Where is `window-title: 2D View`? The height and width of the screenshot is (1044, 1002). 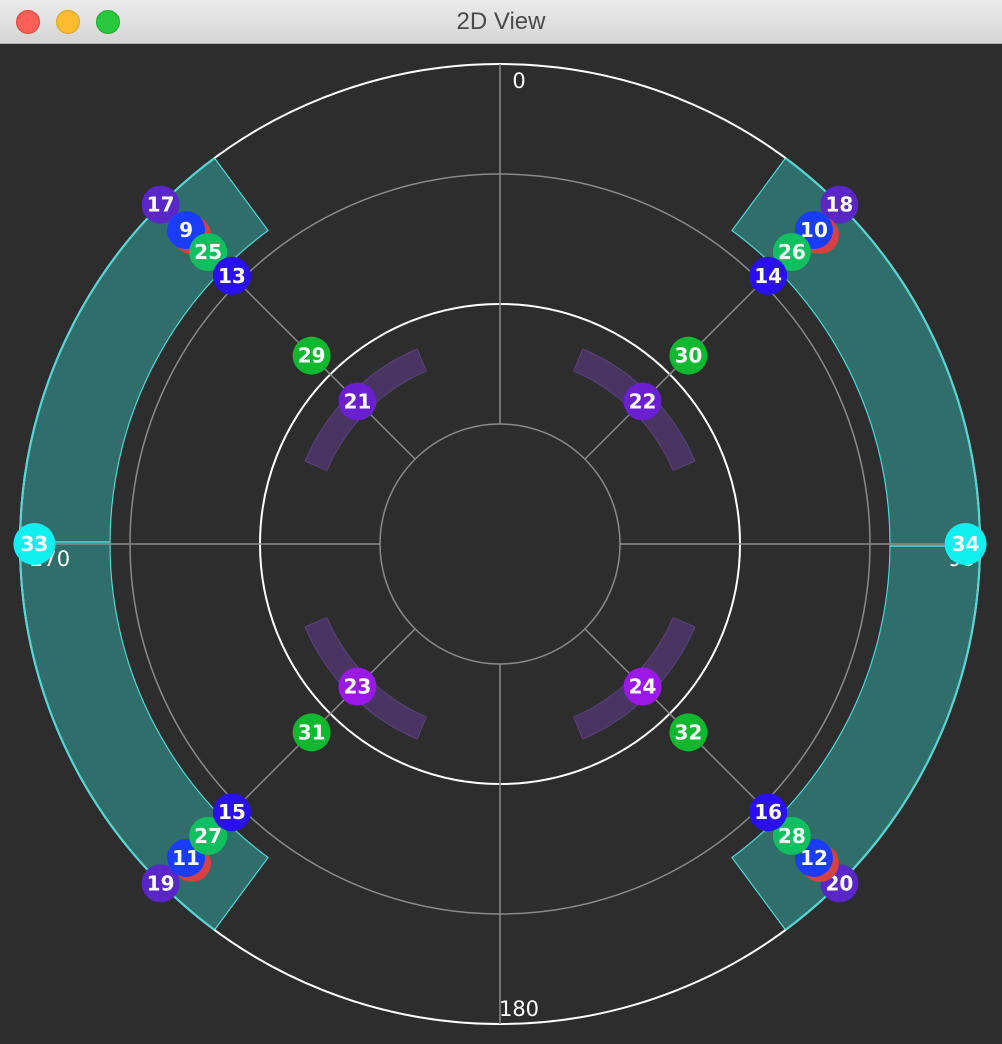
window-title: 2D View is located at coordinates (501, 21).